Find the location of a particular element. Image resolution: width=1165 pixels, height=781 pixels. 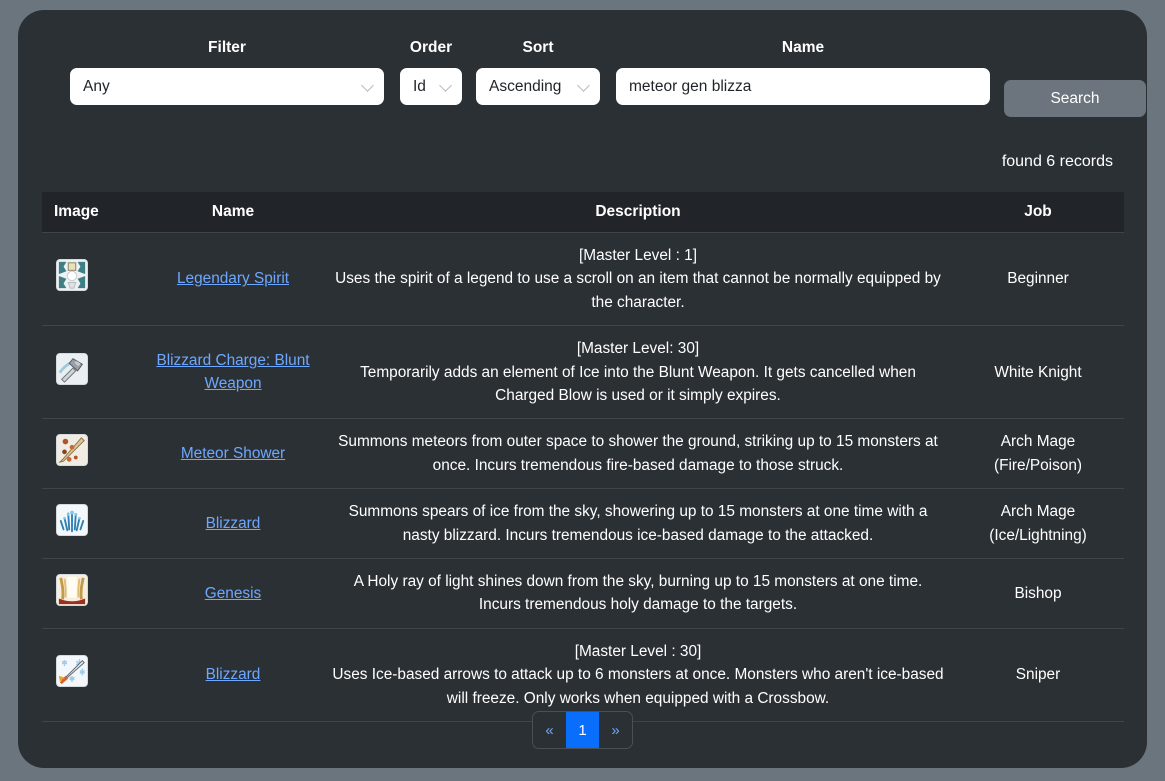

job-name: Sniper is located at coordinates (1038, 675).